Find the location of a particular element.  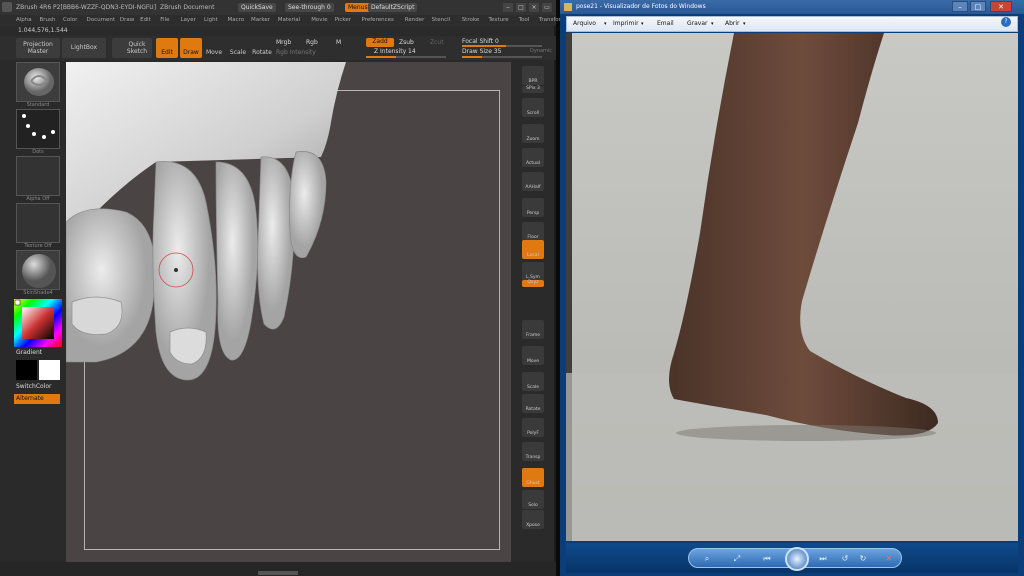

zbrush-menu-item: Edit is located at coordinates (145, 20).